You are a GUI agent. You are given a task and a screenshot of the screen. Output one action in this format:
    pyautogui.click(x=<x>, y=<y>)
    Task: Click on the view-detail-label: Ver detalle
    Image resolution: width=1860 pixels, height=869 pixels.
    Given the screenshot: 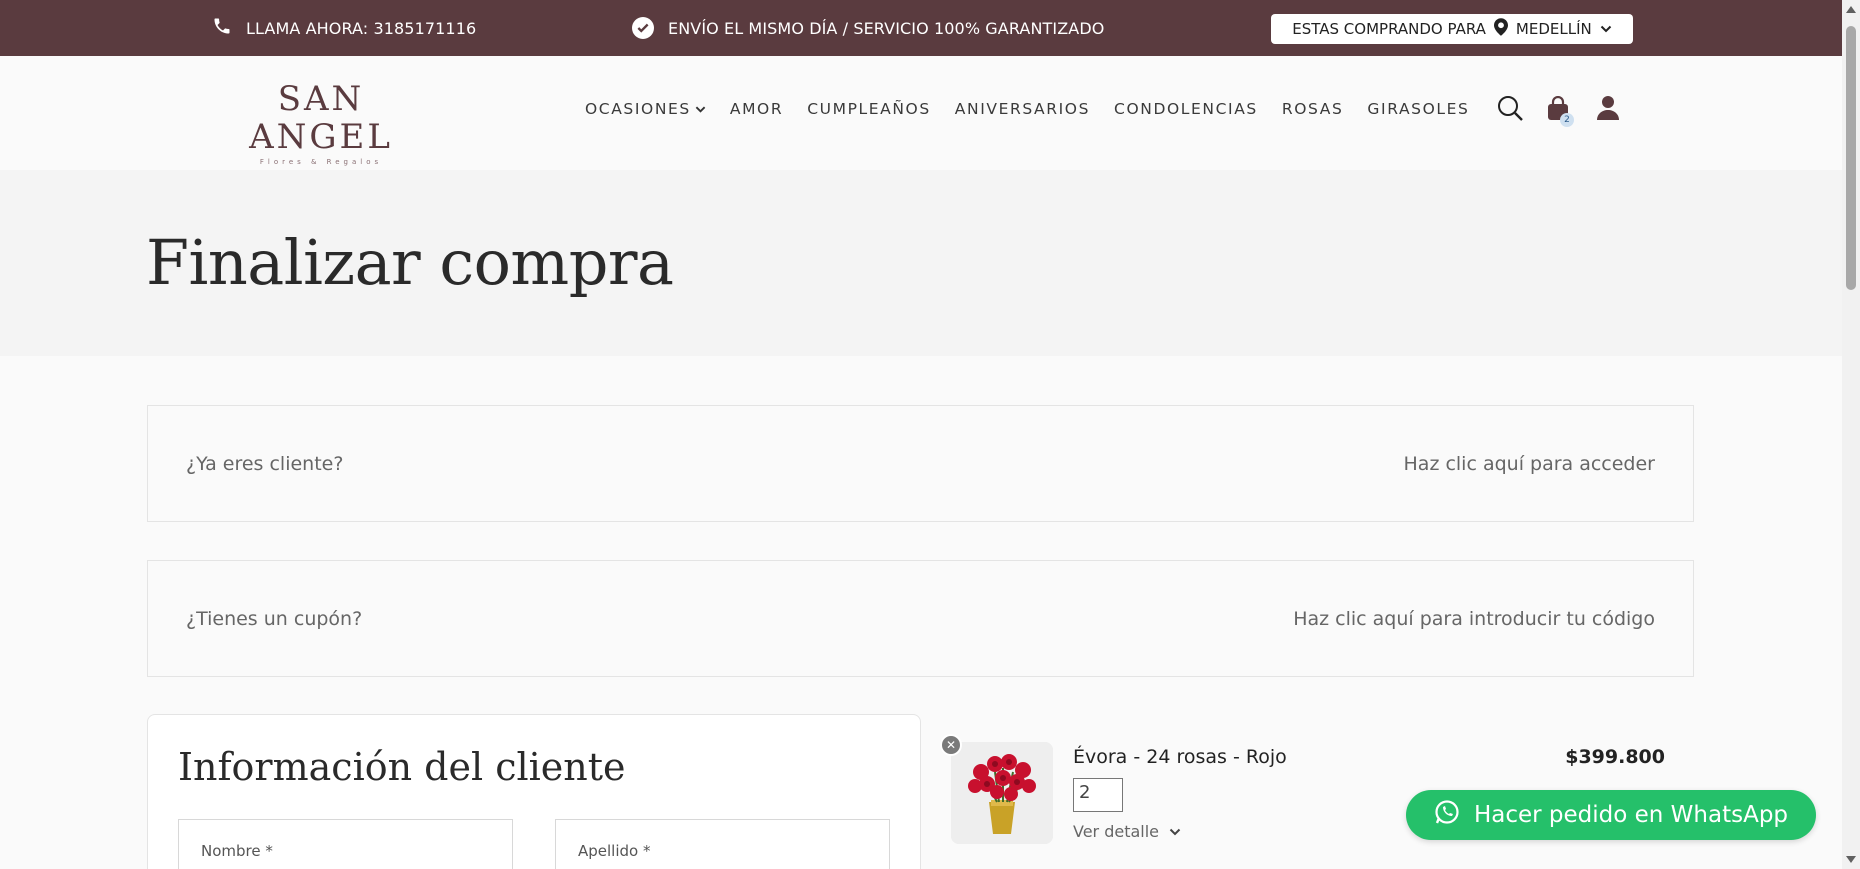 What is the action you would take?
    pyautogui.click(x=1116, y=831)
    